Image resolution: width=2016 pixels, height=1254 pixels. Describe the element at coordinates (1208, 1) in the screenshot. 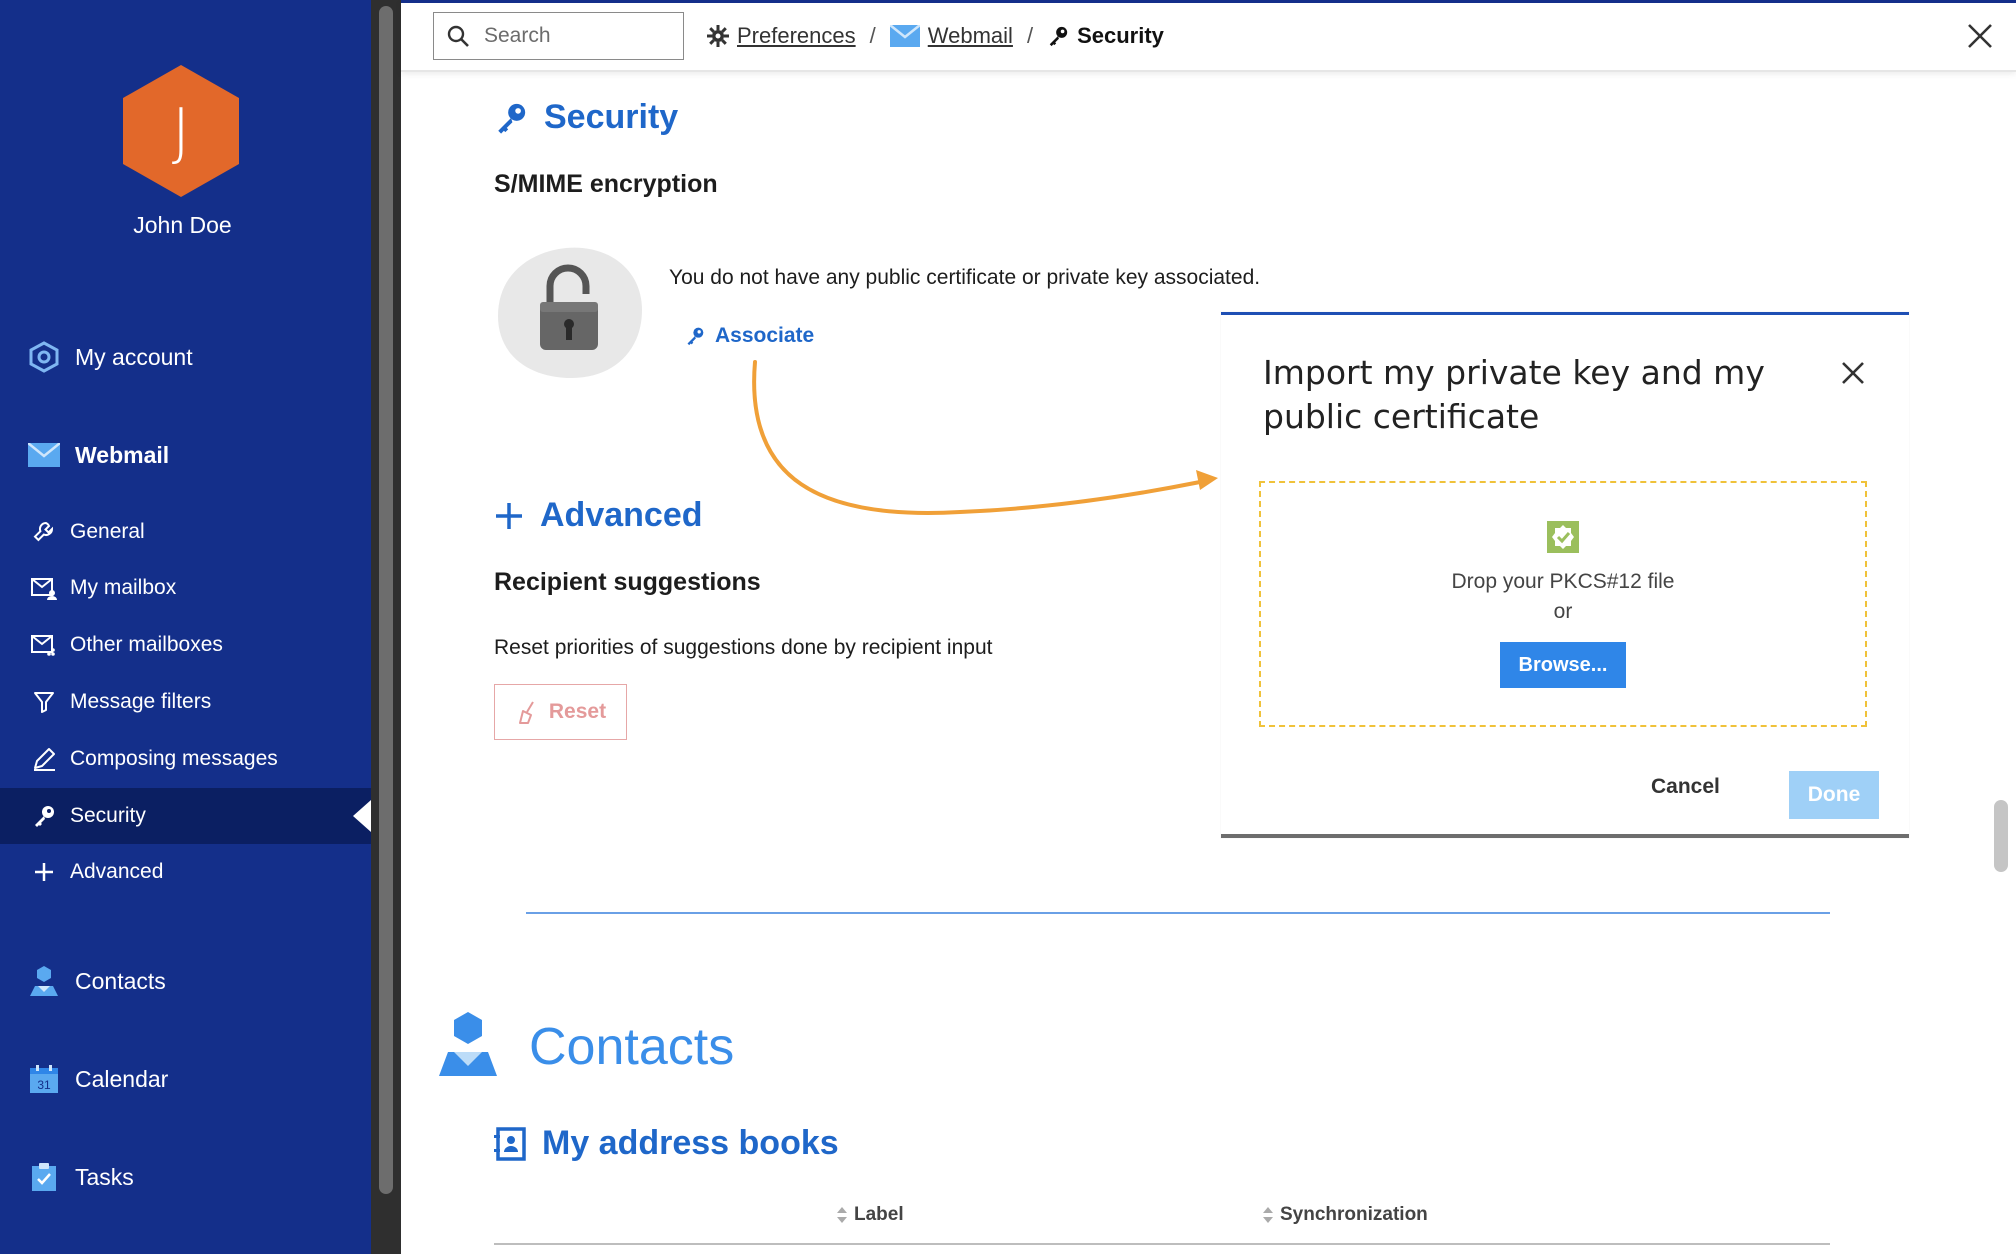

I see `topbar-accent-line` at that location.